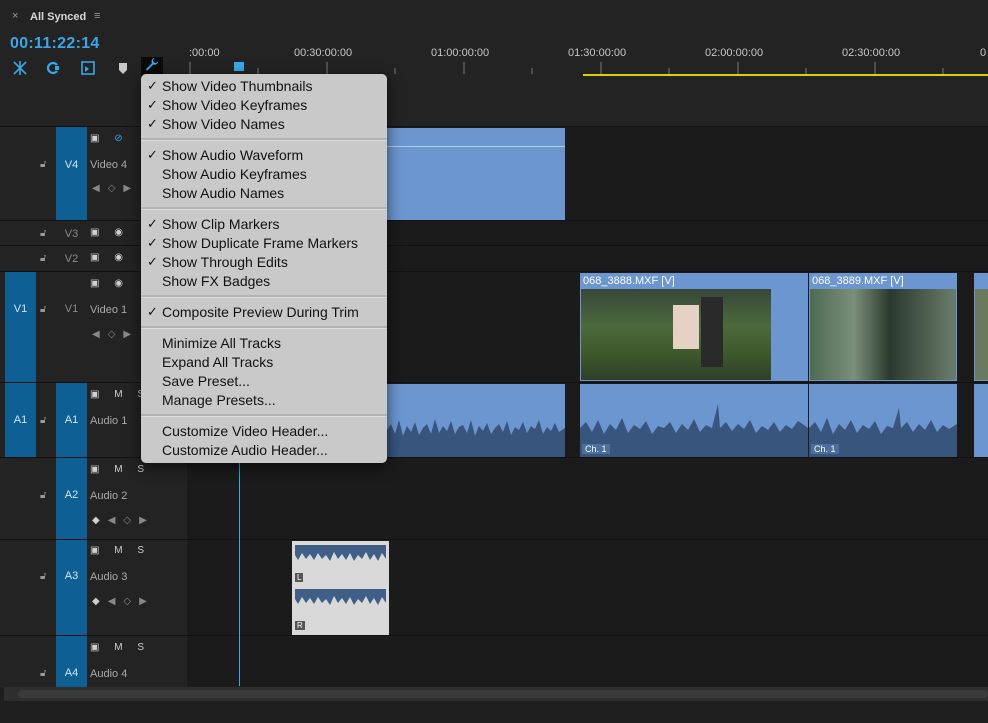  What do you see at coordinates (55, 44) in the screenshot?
I see `playhead-timecode: 00:11:22:14` at bounding box center [55, 44].